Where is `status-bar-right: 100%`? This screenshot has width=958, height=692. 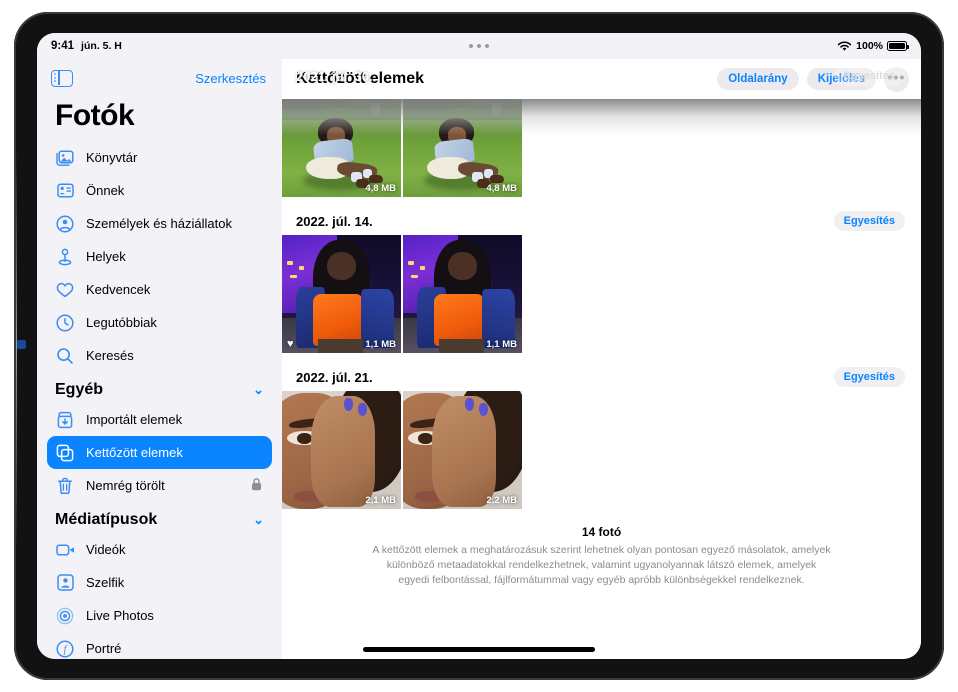 status-bar-right: 100% is located at coordinates (873, 46).